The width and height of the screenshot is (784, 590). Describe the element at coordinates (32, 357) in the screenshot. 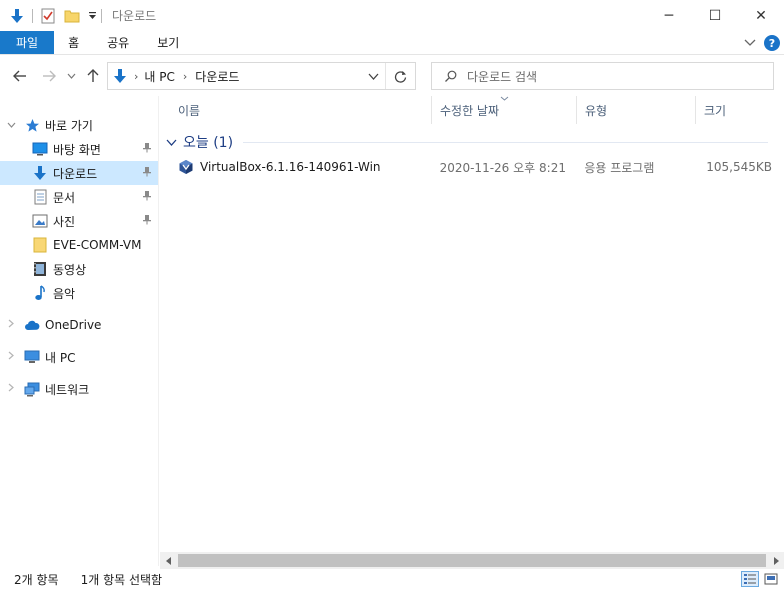

I see `computer-icon` at that location.